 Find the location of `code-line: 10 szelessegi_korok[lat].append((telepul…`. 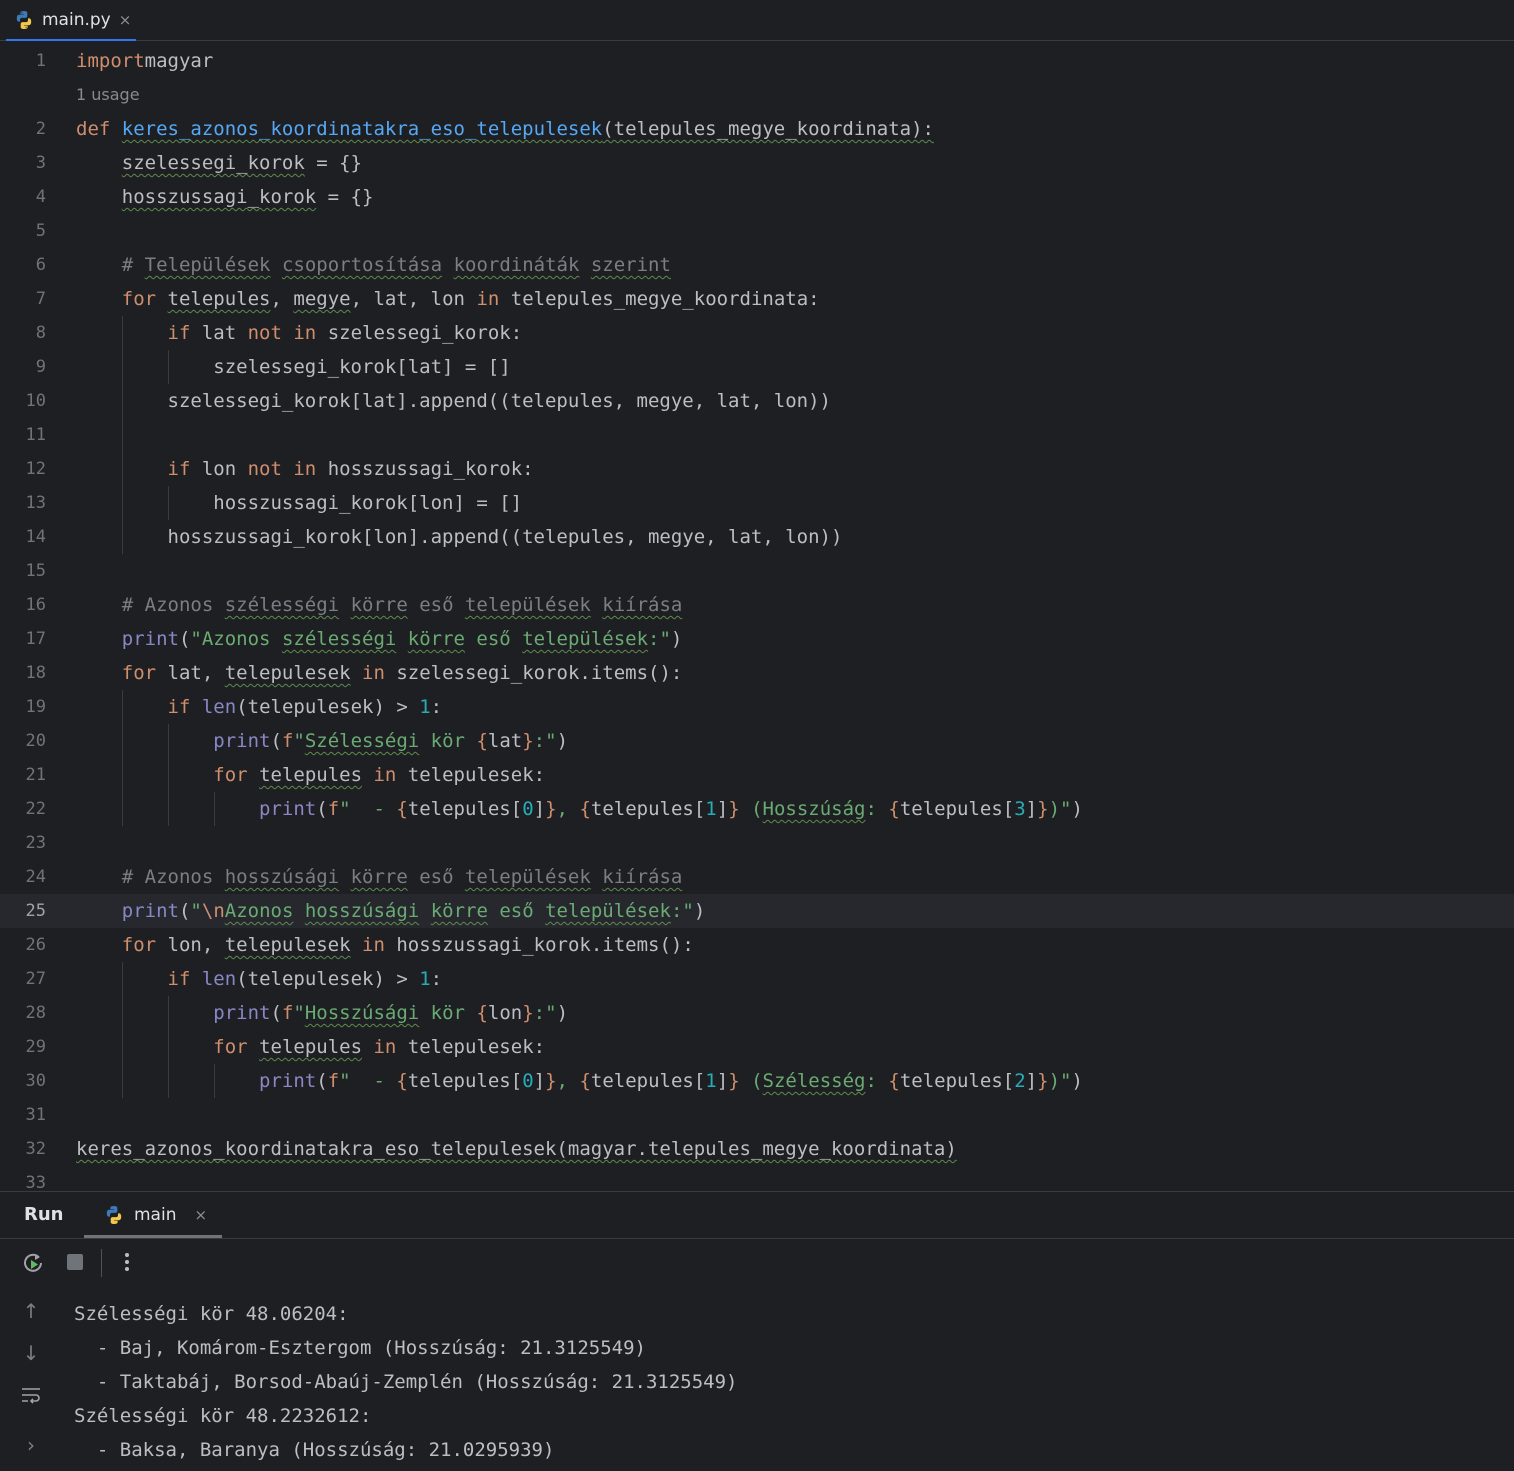

code-line: 10 szelessegi_korok[lat].append((telepul… is located at coordinates (757, 401).